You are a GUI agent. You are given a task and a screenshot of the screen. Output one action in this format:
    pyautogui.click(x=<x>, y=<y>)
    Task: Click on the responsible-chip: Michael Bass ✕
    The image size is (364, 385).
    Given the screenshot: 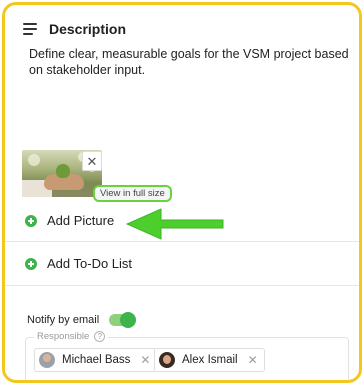 What is the action you would take?
    pyautogui.click(x=96, y=360)
    